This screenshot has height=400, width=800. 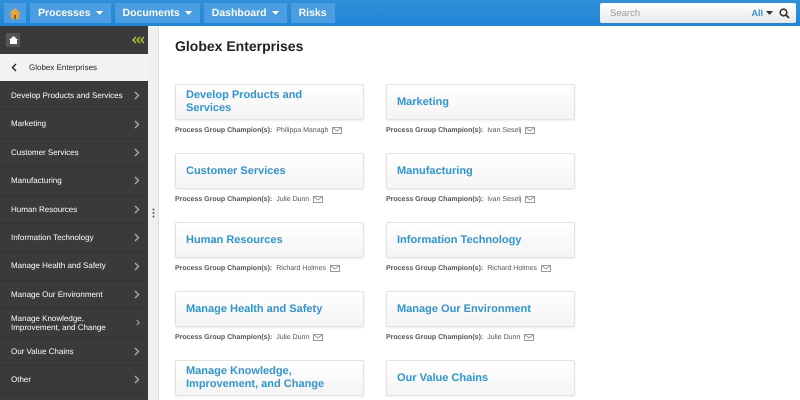 What do you see at coordinates (480, 171) in the screenshot?
I see `process-group-card: Manufacturing` at bounding box center [480, 171].